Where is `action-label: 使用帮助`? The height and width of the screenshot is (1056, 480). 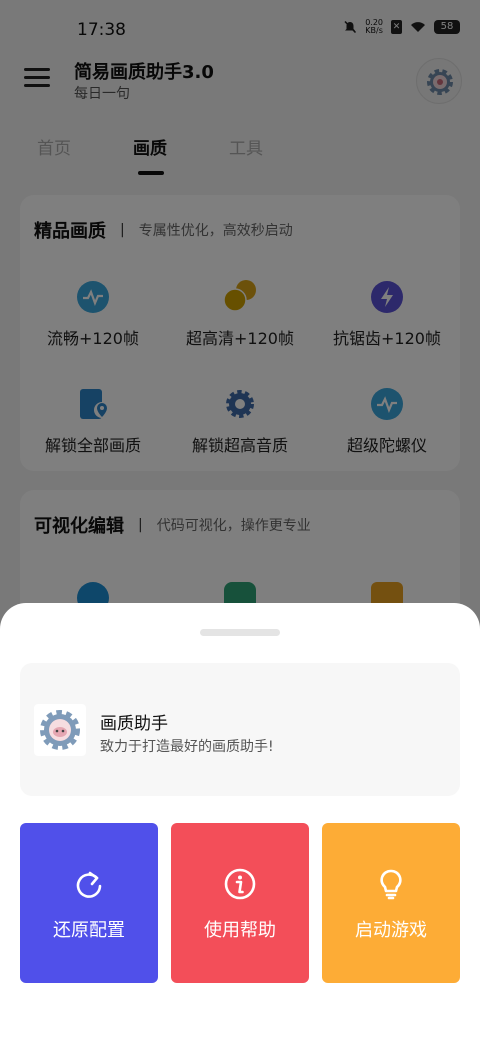 action-label: 使用帮助 is located at coordinates (240, 930).